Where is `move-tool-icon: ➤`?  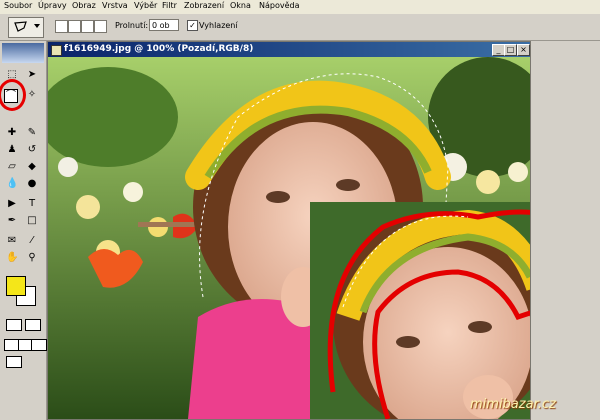 move-tool-icon: ➤ is located at coordinates (32, 75).